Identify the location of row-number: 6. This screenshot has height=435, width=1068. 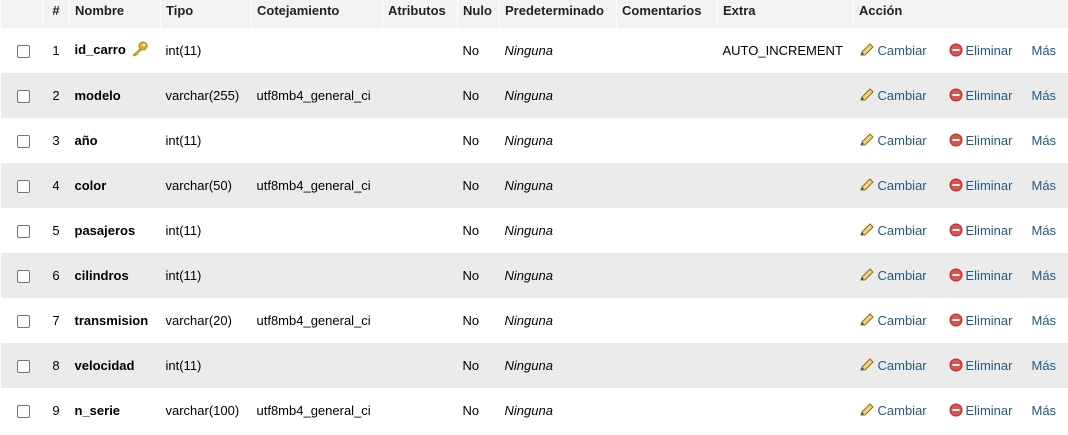
(56, 275).